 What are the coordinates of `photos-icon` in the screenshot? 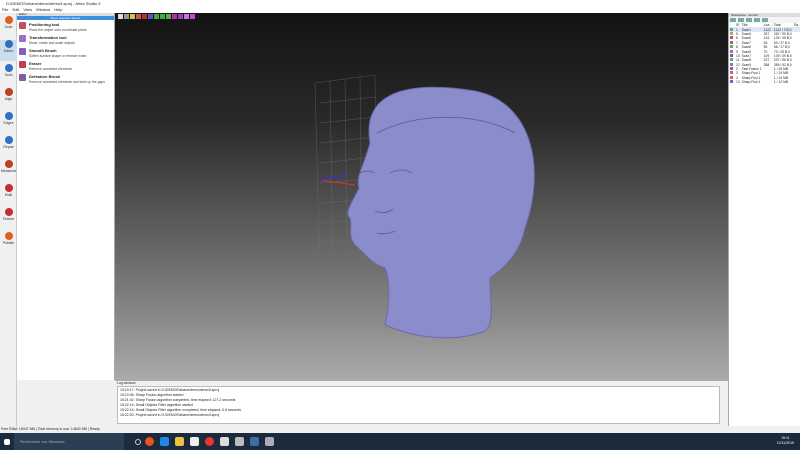 It's located at (224, 441).